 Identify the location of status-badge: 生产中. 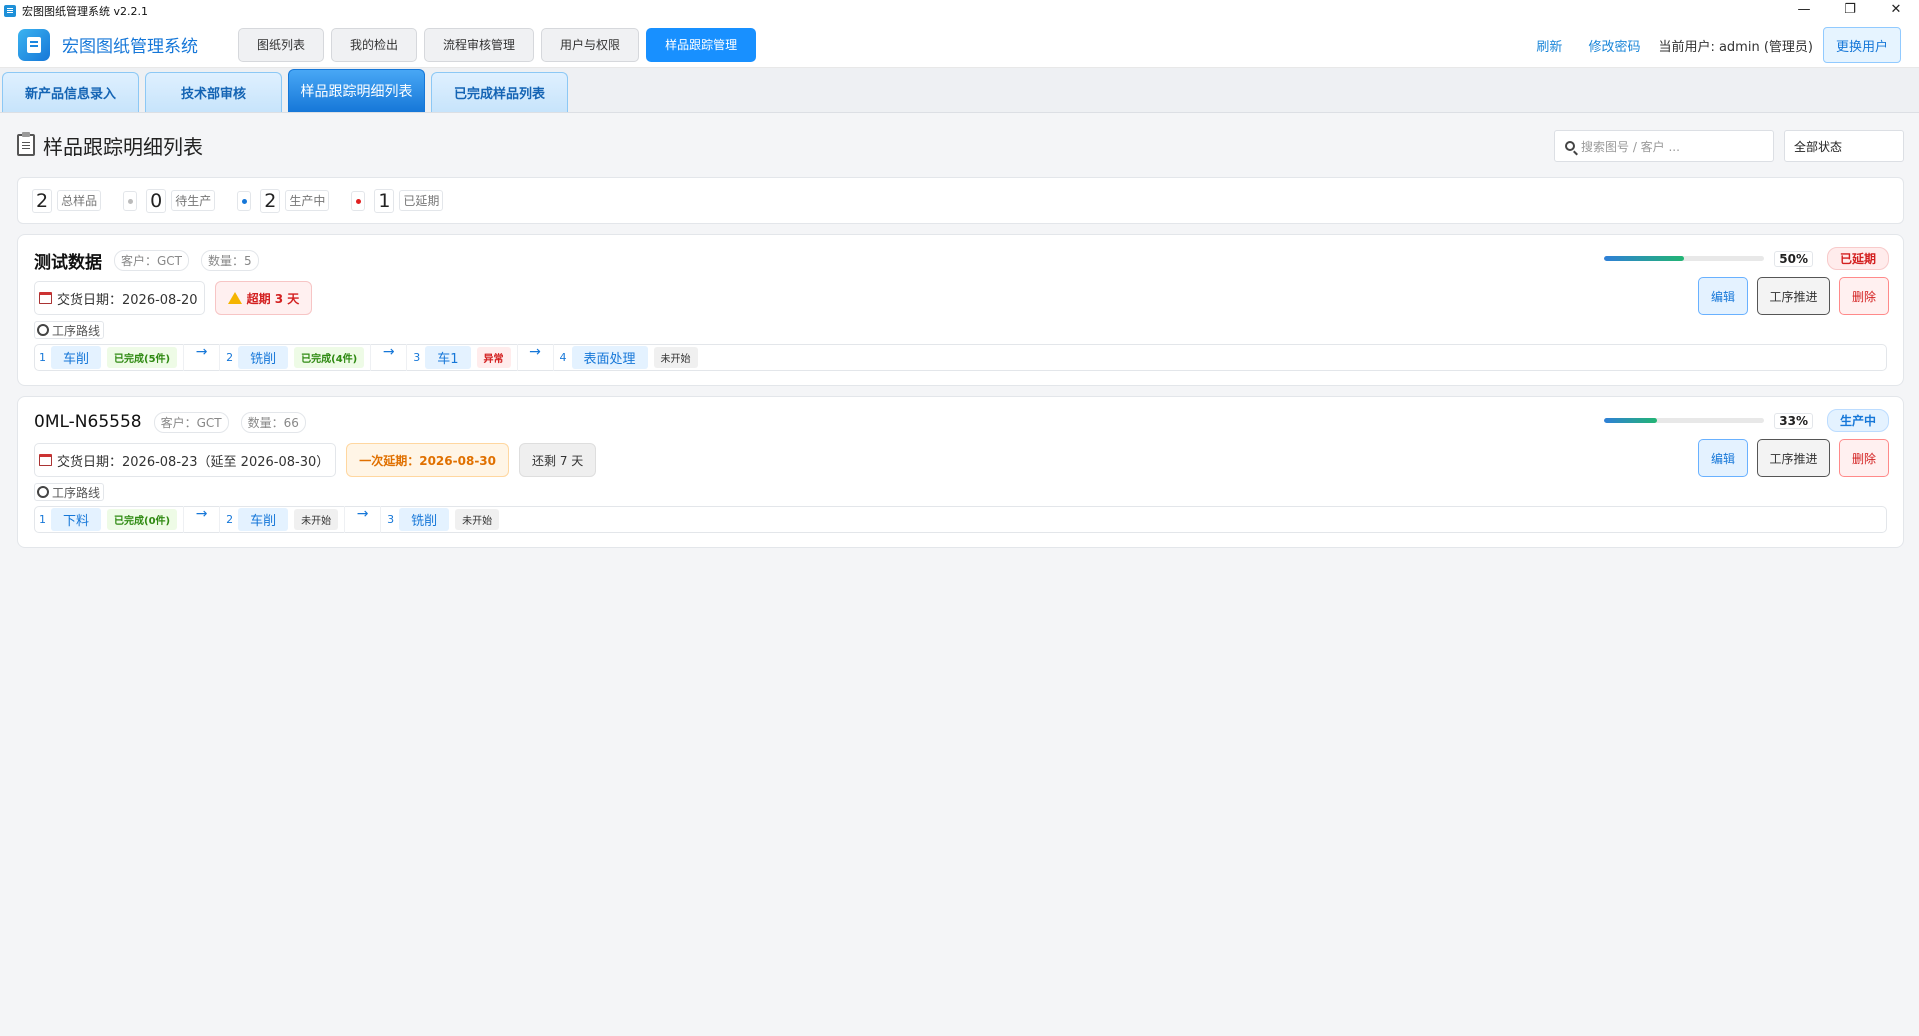
(1857, 420).